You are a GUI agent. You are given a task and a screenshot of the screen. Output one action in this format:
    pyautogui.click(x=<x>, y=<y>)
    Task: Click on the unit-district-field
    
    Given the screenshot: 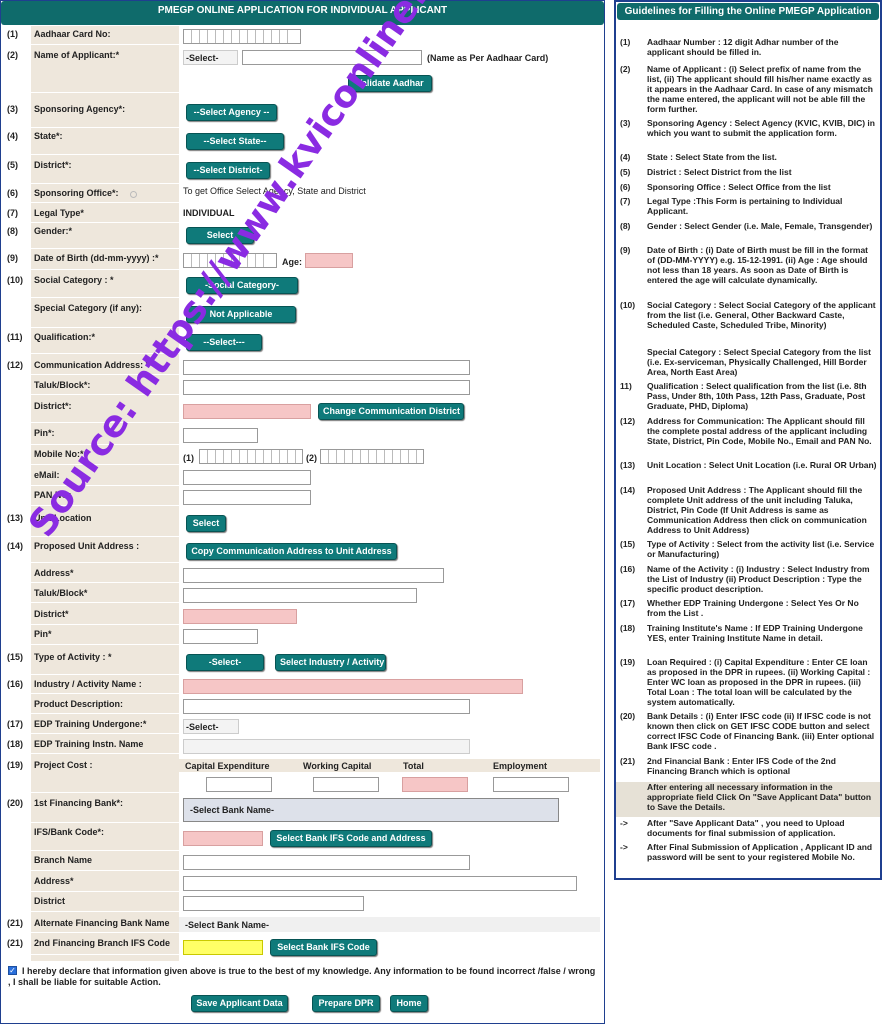 What is the action you would take?
    pyautogui.click(x=240, y=616)
    